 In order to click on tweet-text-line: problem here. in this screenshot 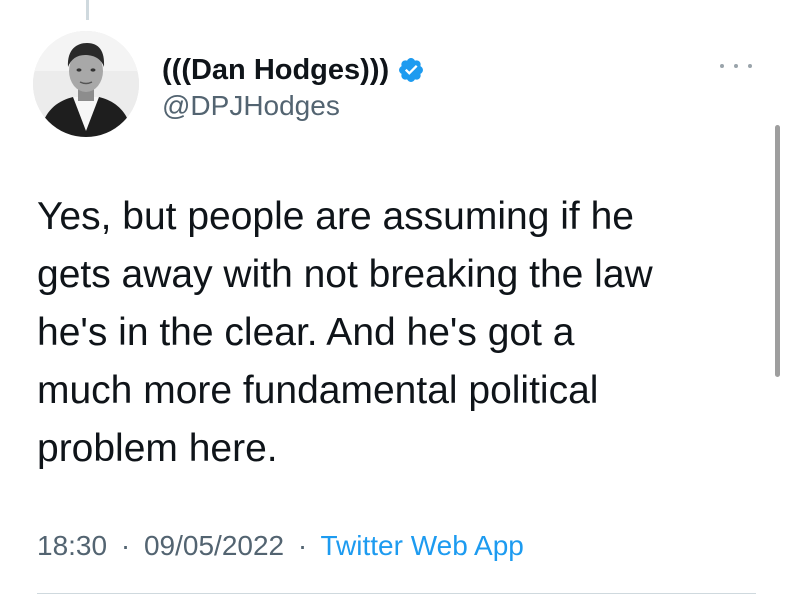, I will do `click(157, 448)`.